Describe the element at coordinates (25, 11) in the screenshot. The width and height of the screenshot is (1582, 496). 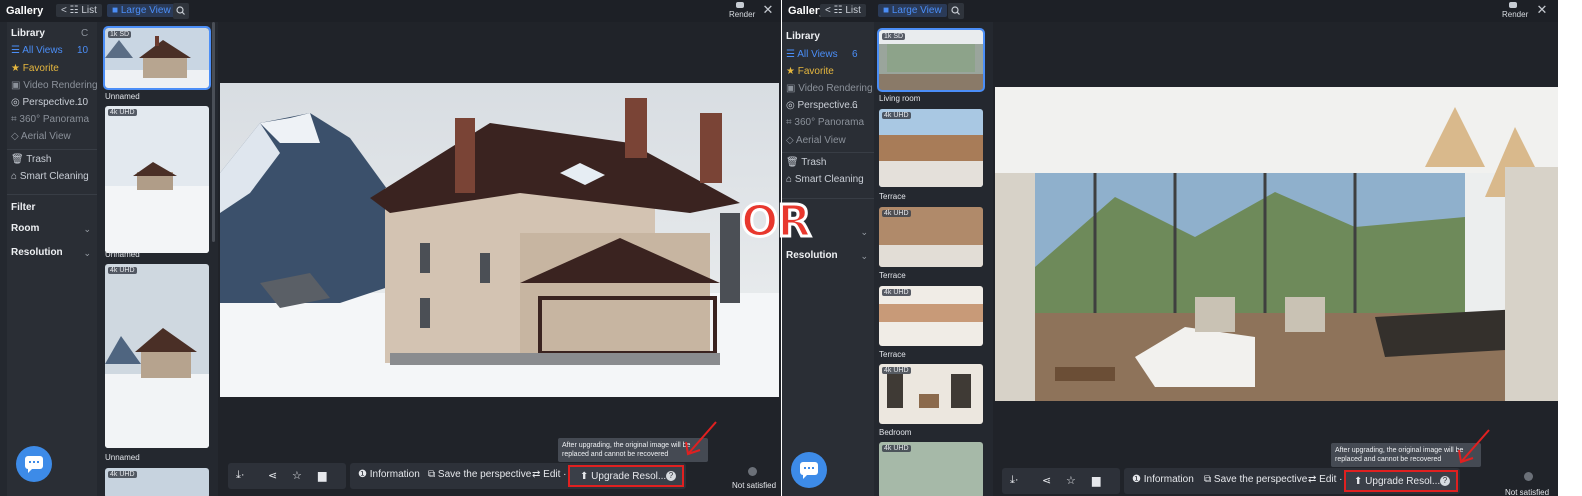
I see `gallery-title: Gallery` at that location.